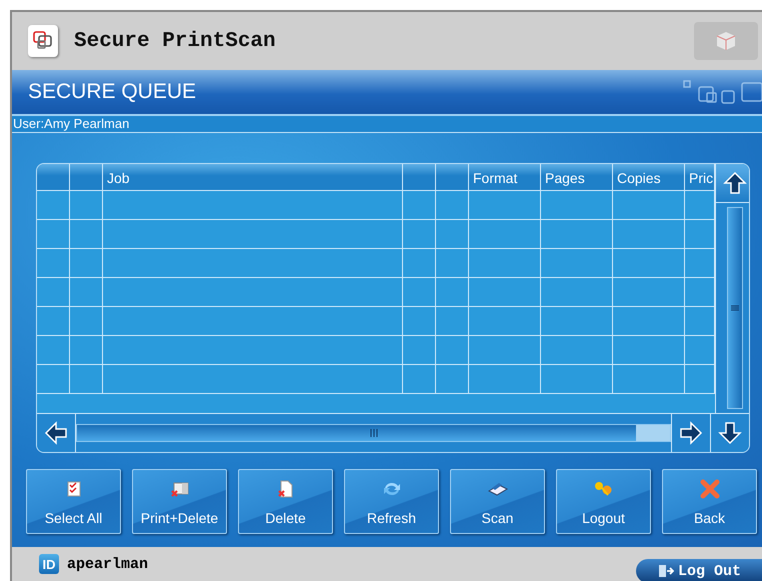 The width and height of the screenshot is (762, 581). Describe the element at coordinates (603, 501) in the screenshot. I see `toolbar-button: Logout` at that location.